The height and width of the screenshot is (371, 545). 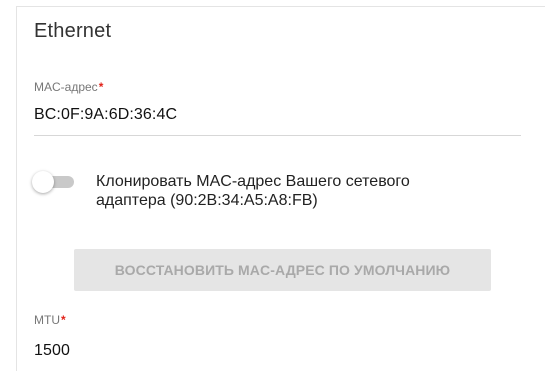 What do you see at coordinates (282, 270) in the screenshot?
I see `restore-default-mac-button: ВОССТАНОВИТЬ MAC-АДРЕС ПО УМОЛЧАНИЮ` at bounding box center [282, 270].